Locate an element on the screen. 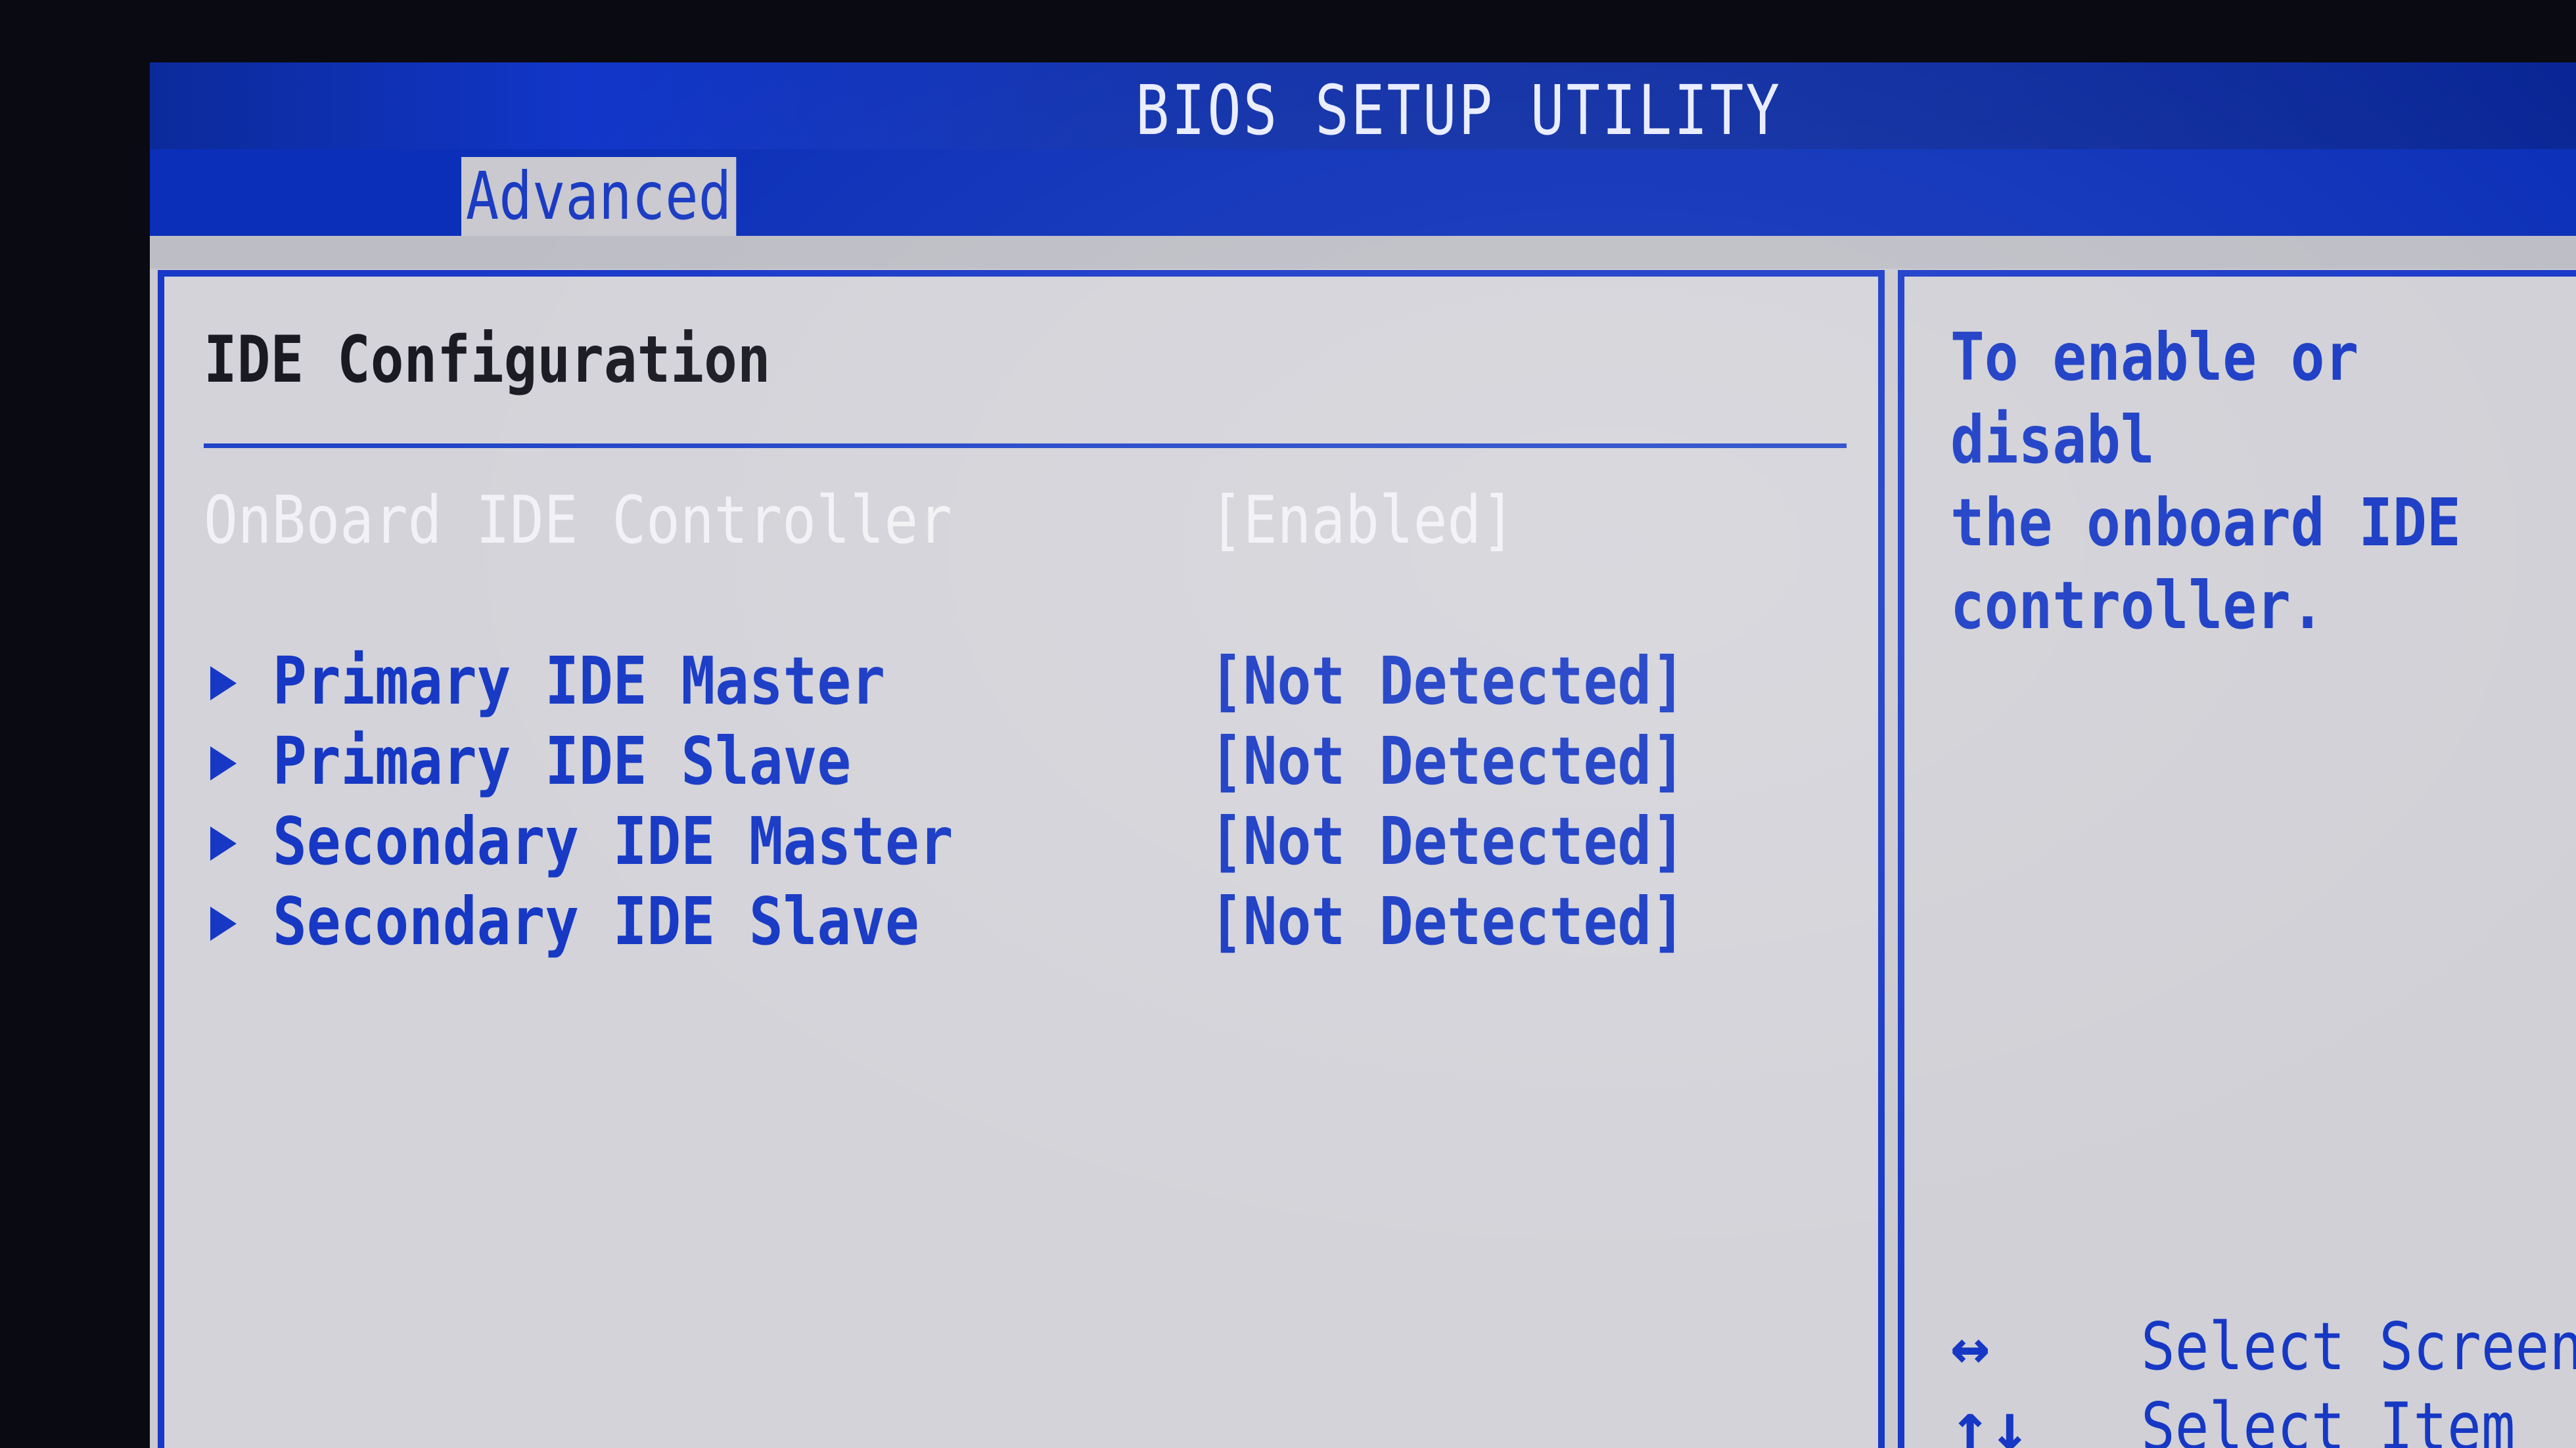 The width and height of the screenshot is (2576, 1448). menu-item-onboard-ide-controller: OnBoard IDE Controller [Enabled] is located at coordinates (1025, 521).